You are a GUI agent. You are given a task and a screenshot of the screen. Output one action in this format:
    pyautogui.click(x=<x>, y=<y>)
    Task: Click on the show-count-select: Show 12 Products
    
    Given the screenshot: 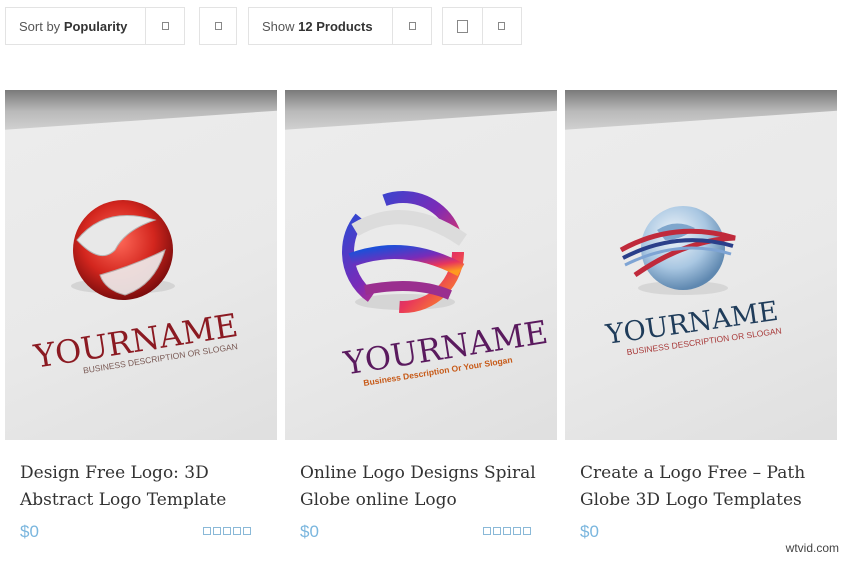 What is the action you would take?
    pyautogui.click(x=340, y=26)
    